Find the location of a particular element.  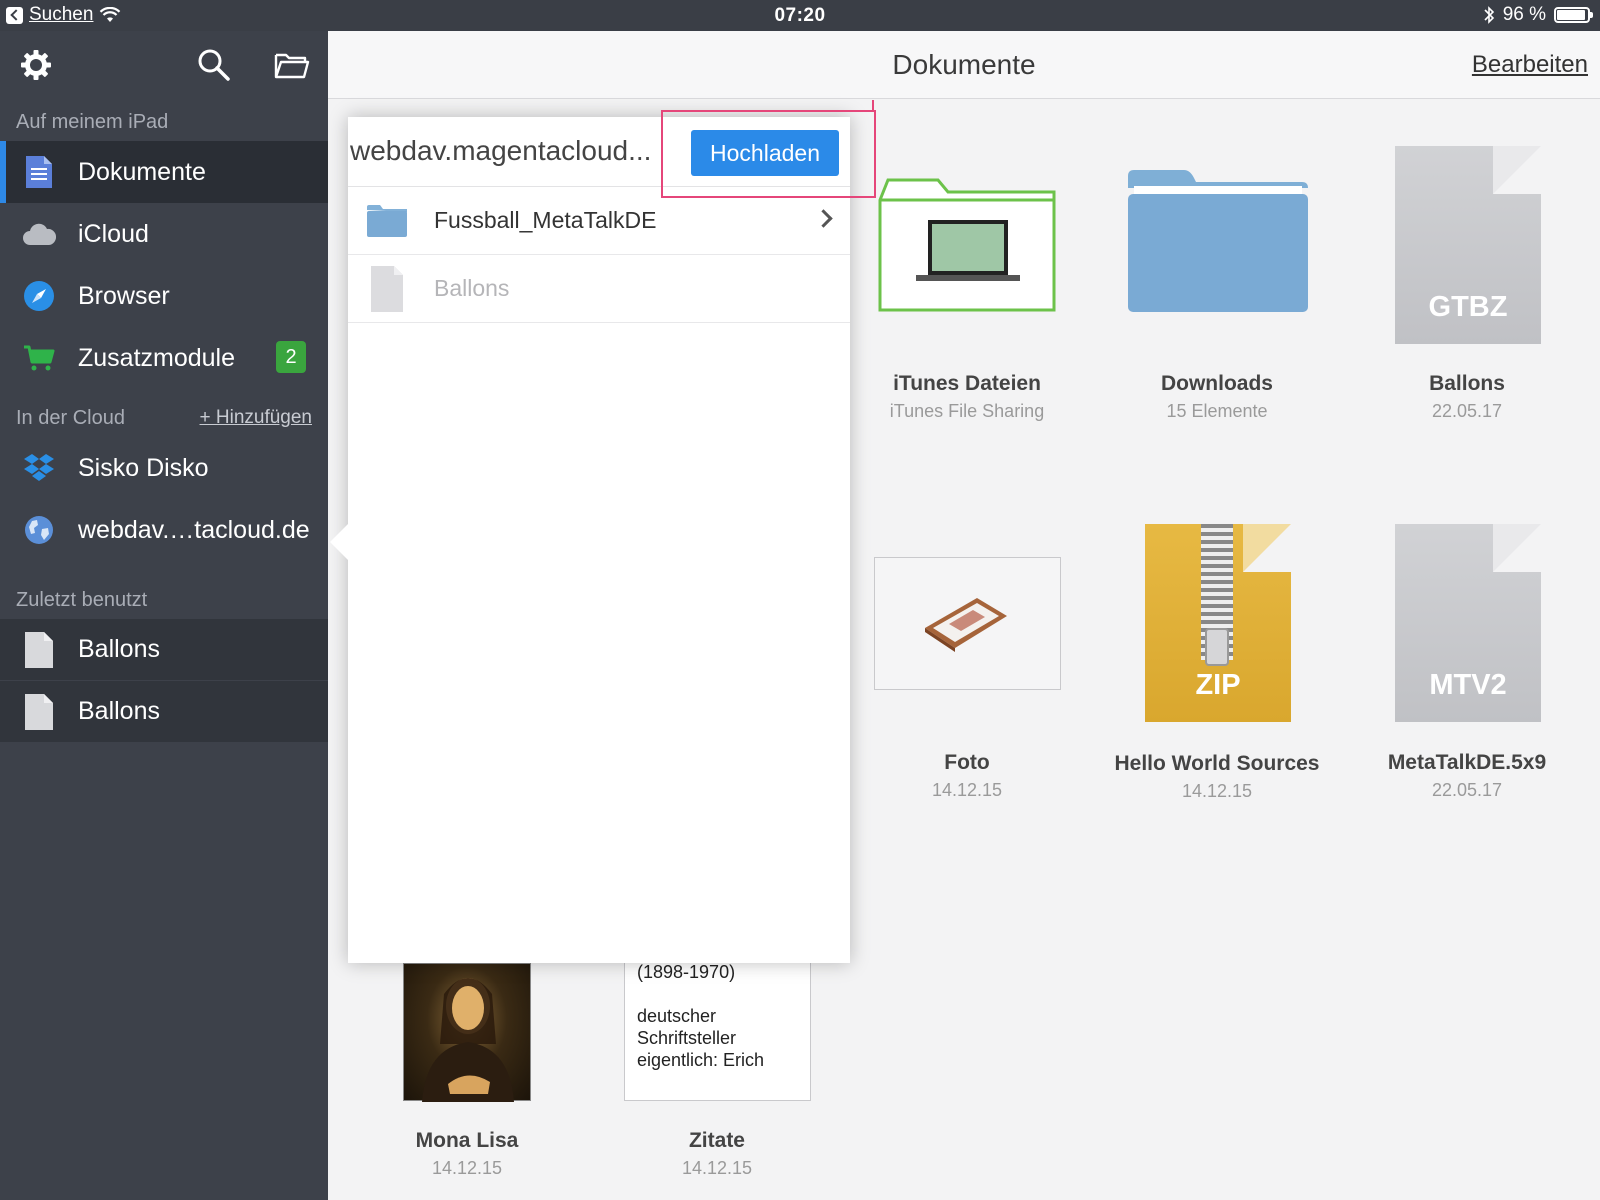

popover-row-label: Ballons is located at coordinates (472, 288).